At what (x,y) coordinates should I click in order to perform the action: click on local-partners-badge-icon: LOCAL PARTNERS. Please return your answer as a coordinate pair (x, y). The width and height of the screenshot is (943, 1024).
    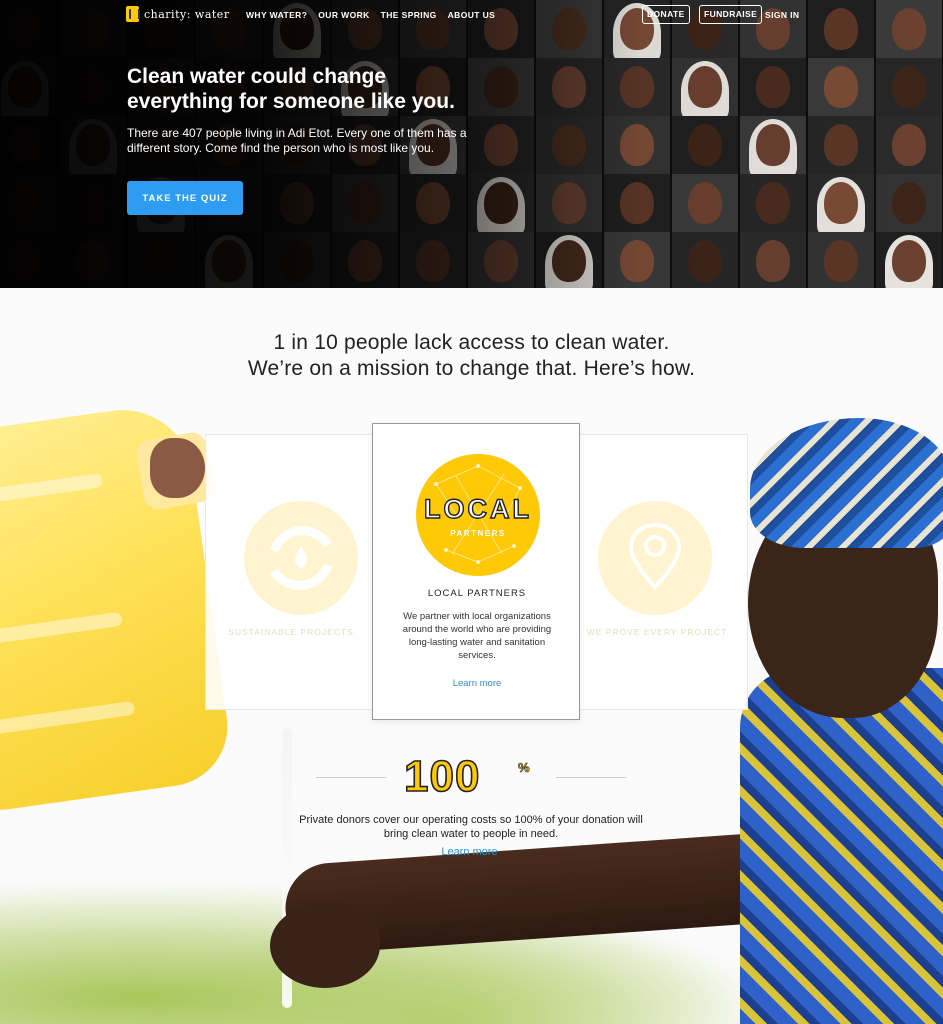
    Looking at the image, I should click on (478, 515).